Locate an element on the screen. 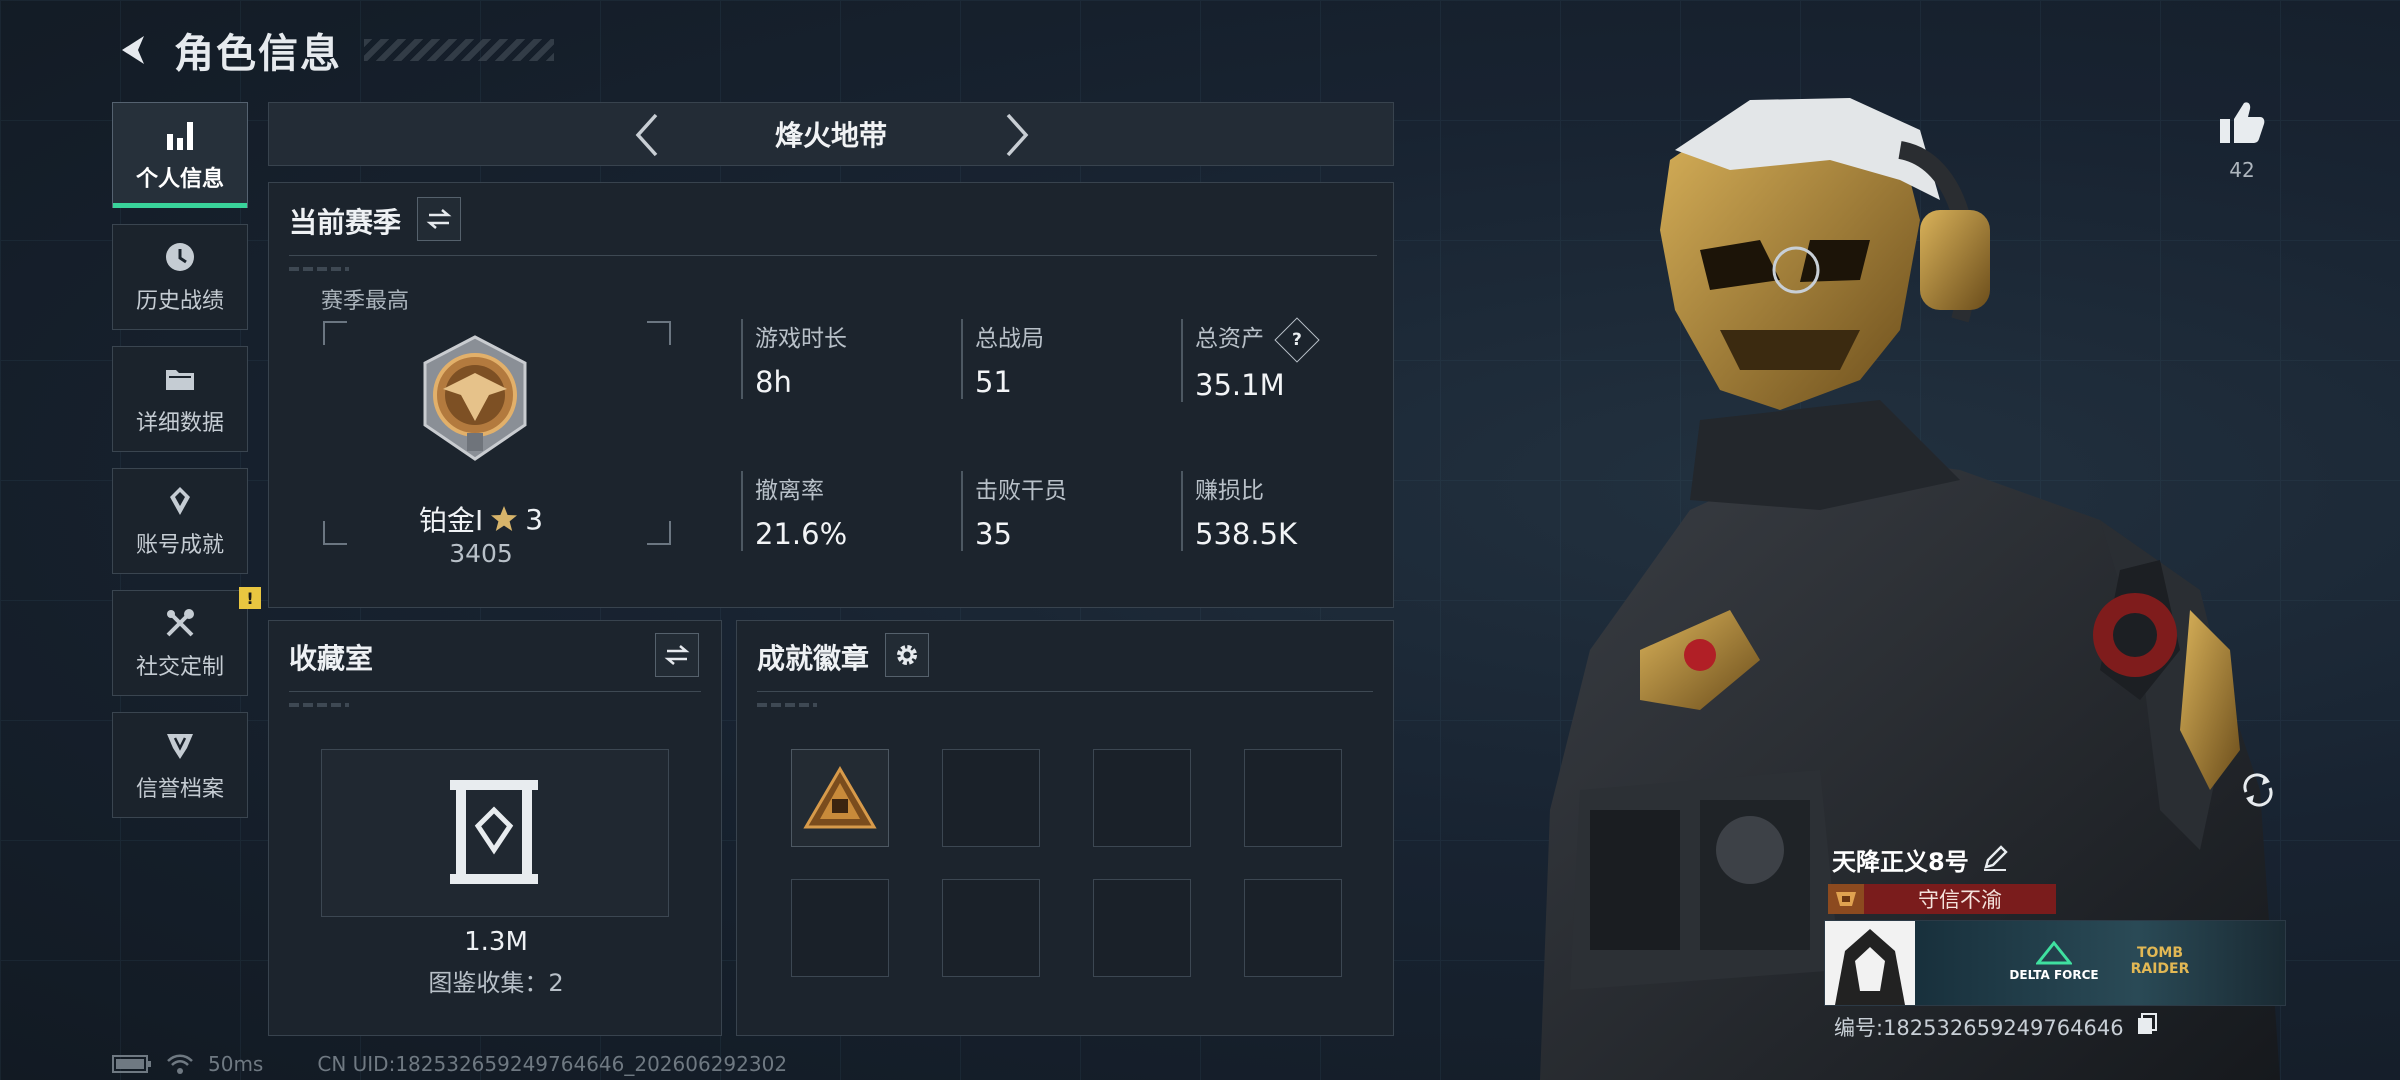 The width and height of the screenshot is (2400, 1080). stat-label: 总战局 is located at coordinates (1009, 339).